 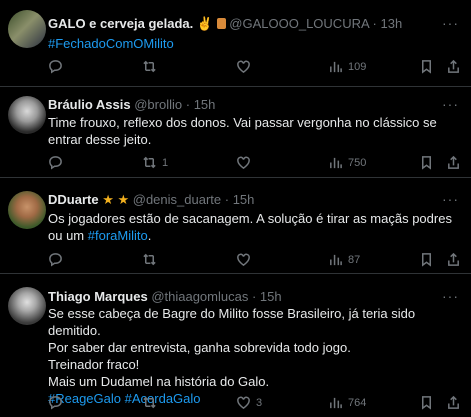 I want to click on tweet-actions: 109, so click(x=255, y=68).